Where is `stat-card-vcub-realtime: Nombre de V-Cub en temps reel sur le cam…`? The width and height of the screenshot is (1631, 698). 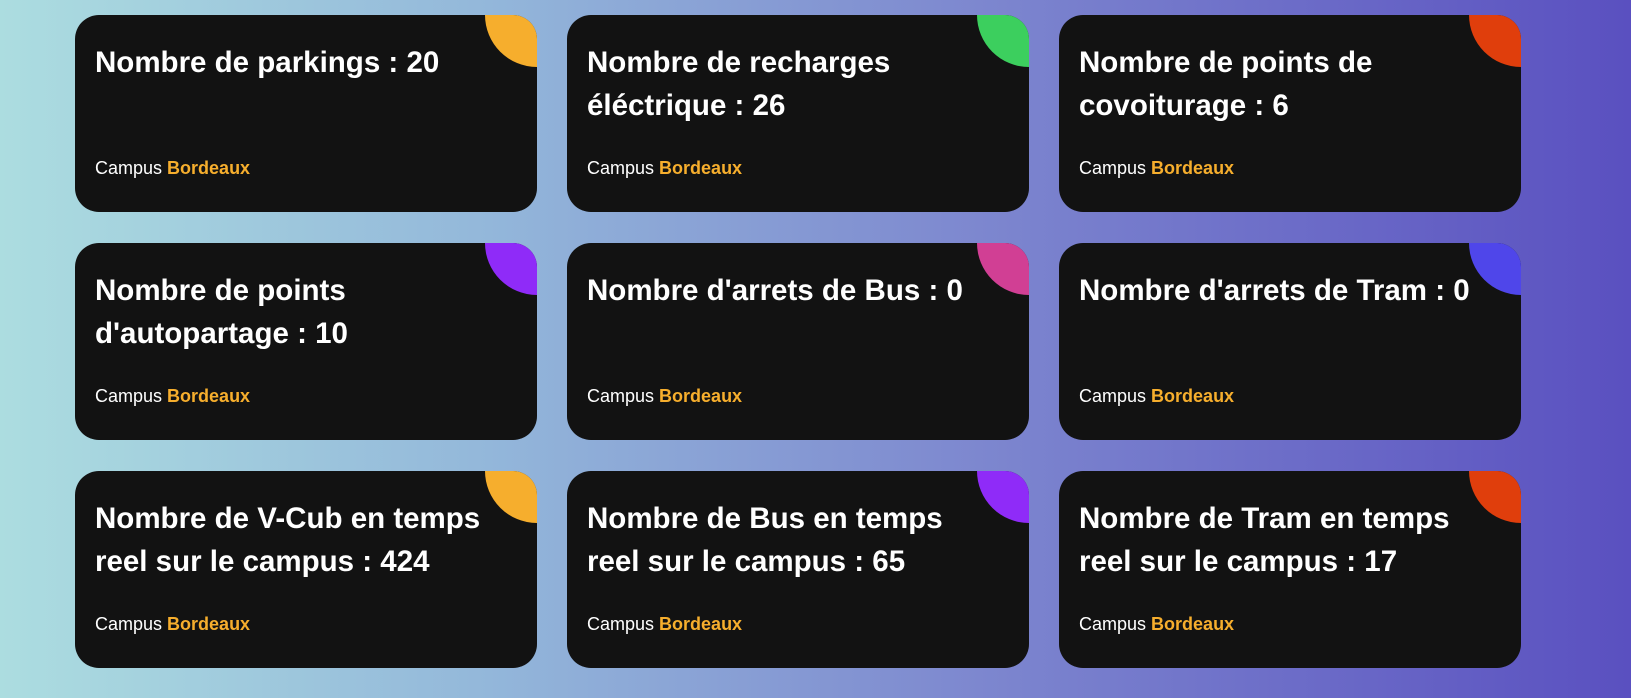 stat-card-vcub-realtime: Nombre de V-Cub en temps reel sur le cam… is located at coordinates (306, 569).